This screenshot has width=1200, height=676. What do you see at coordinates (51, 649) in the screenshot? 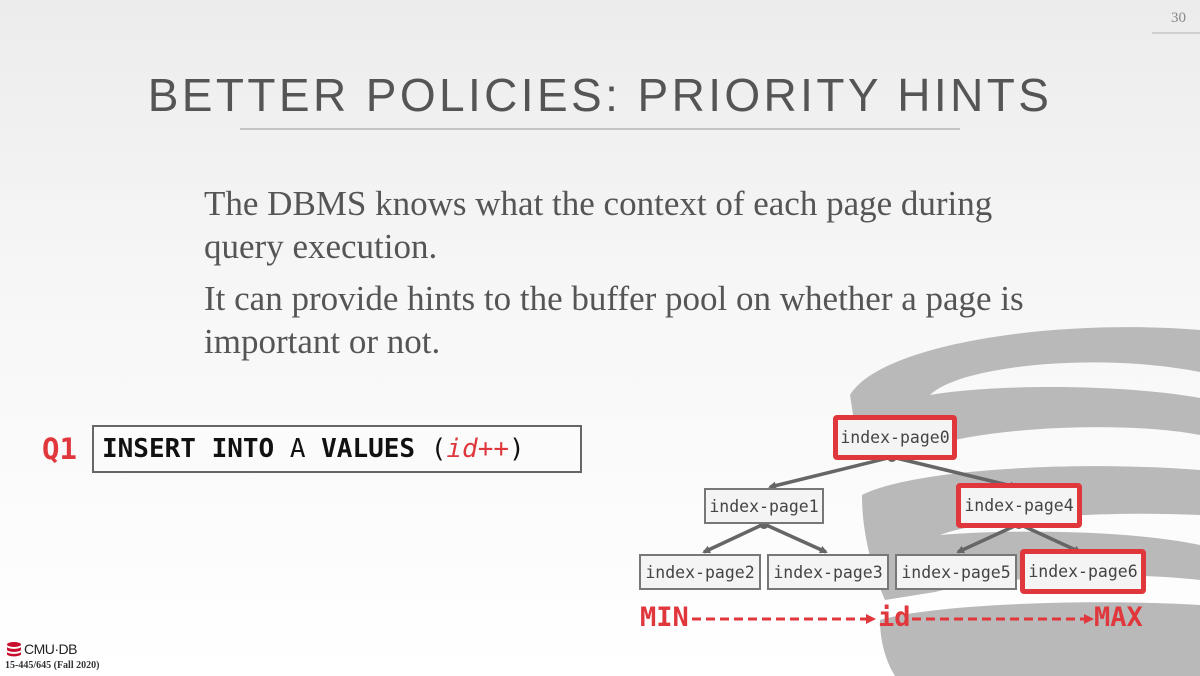
I see `logo-text: CMU·DB` at bounding box center [51, 649].